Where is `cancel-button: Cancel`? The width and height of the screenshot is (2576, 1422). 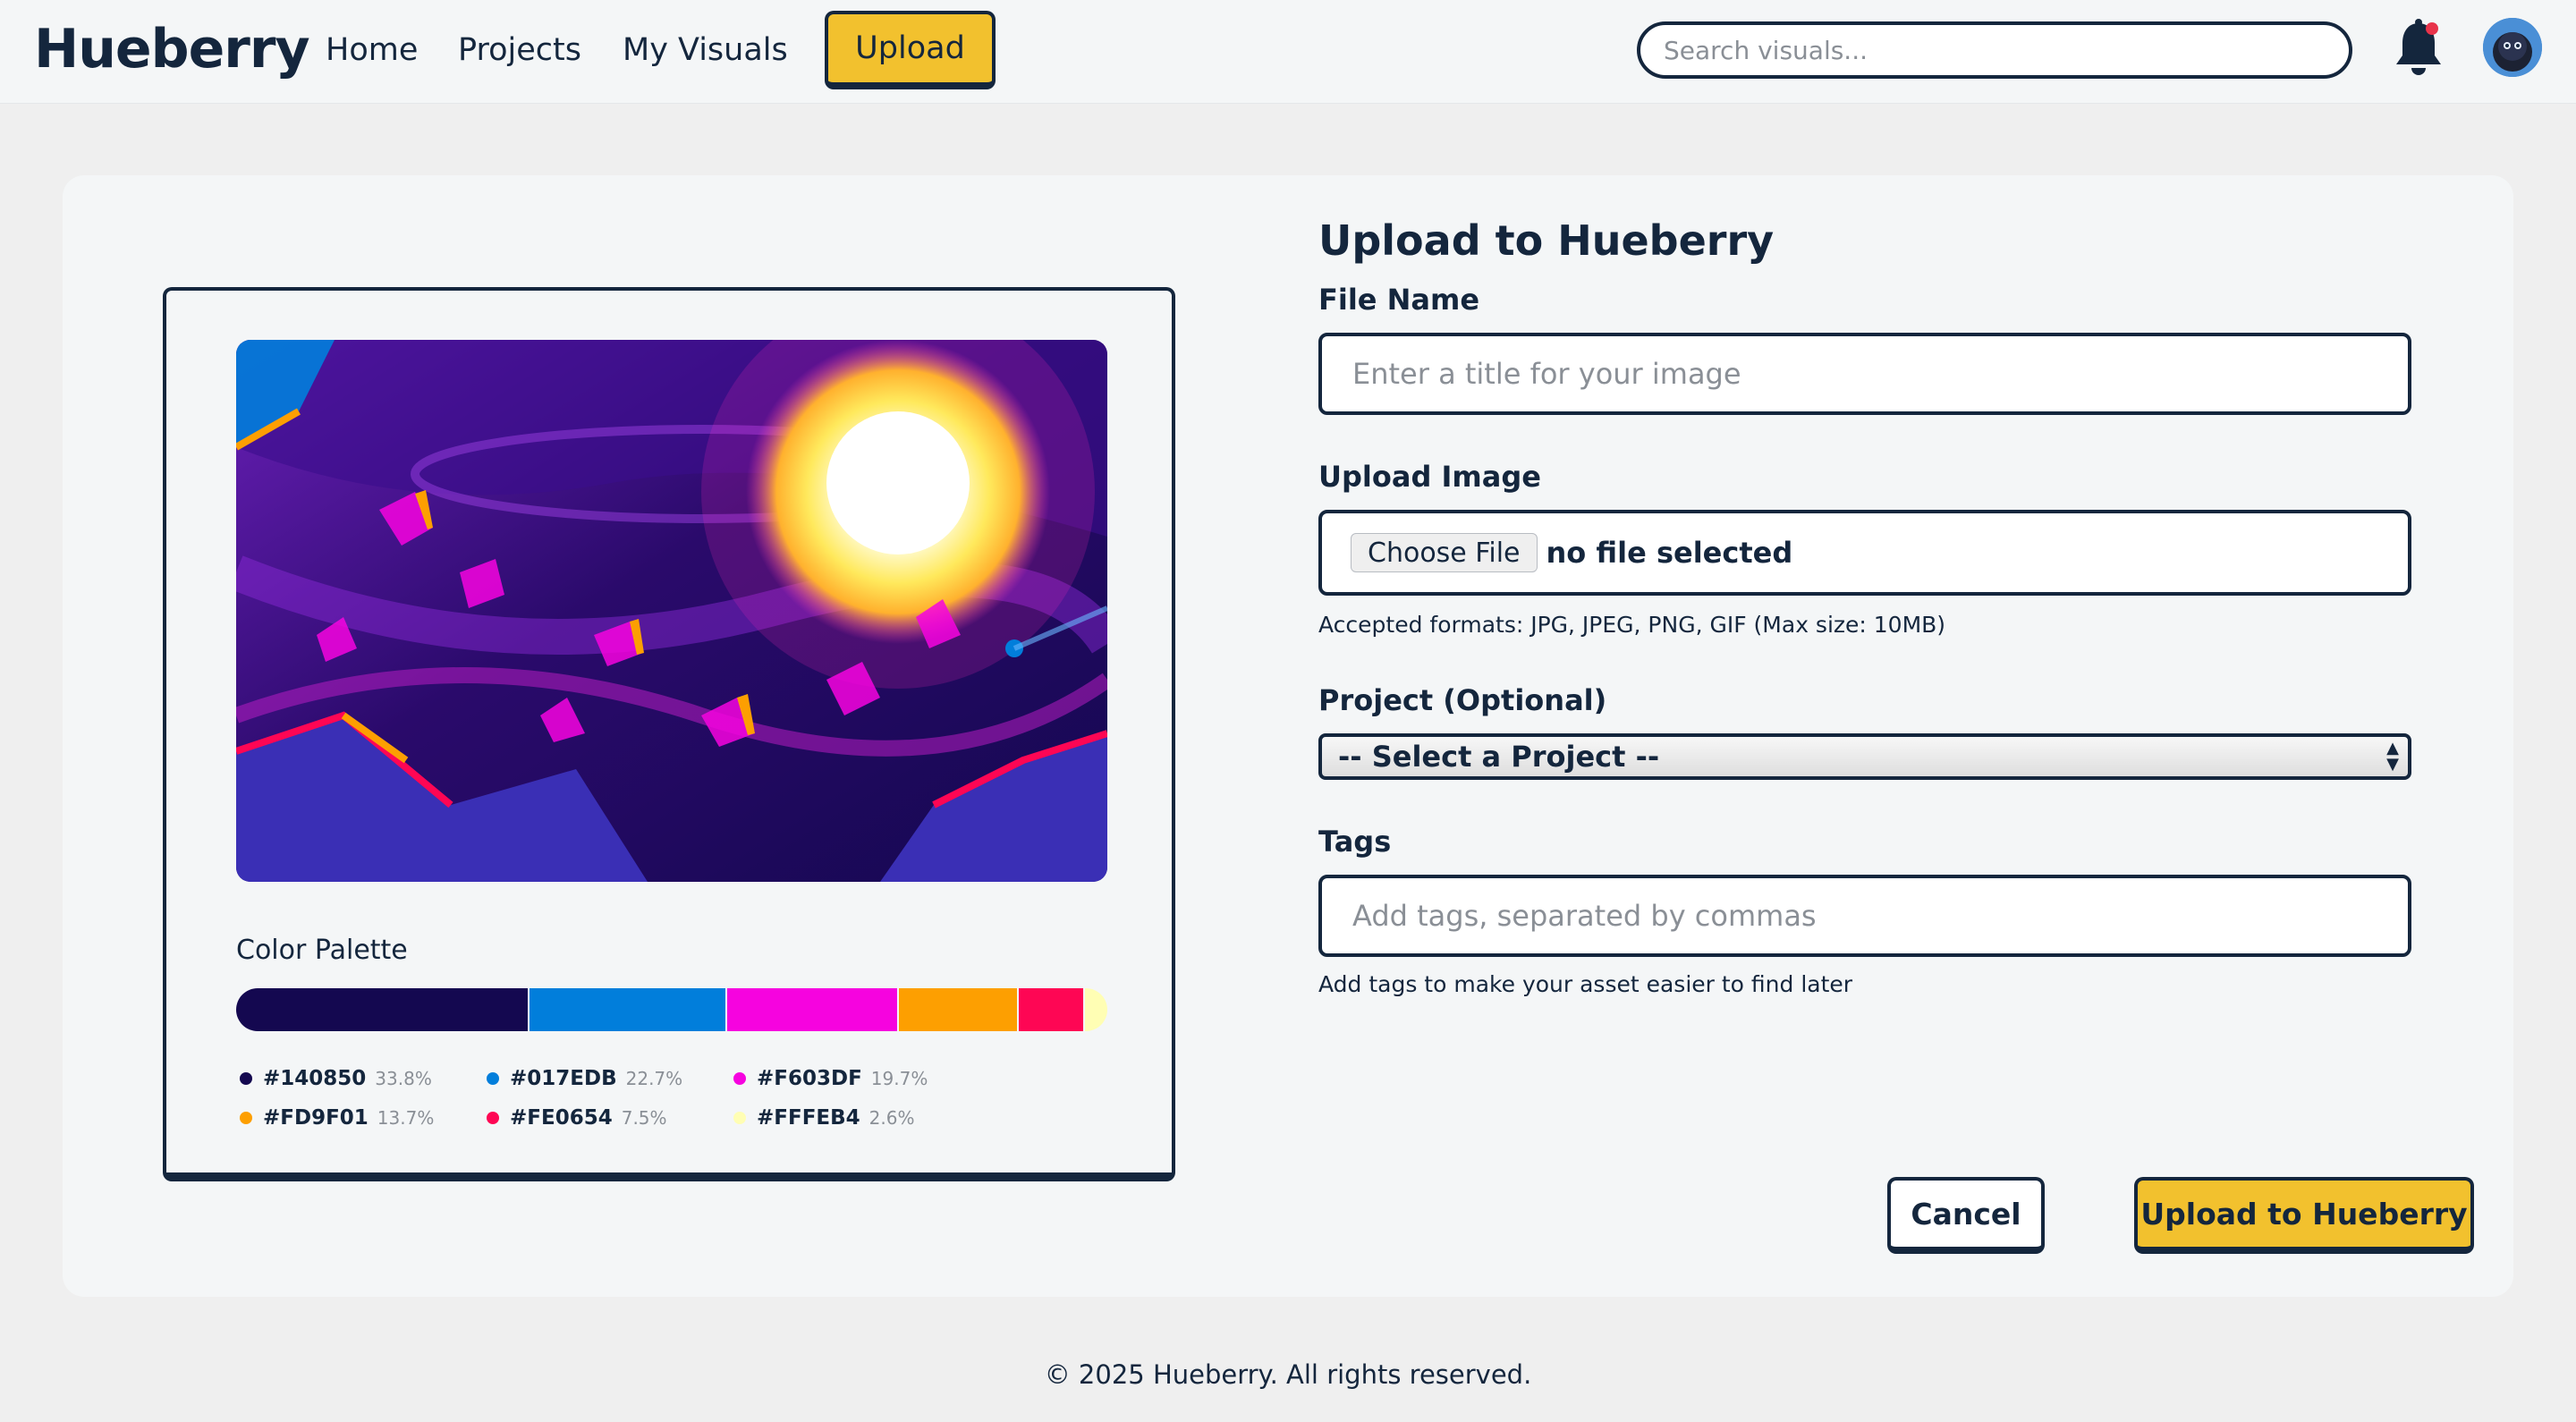 cancel-button: Cancel is located at coordinates (1966, 1215).